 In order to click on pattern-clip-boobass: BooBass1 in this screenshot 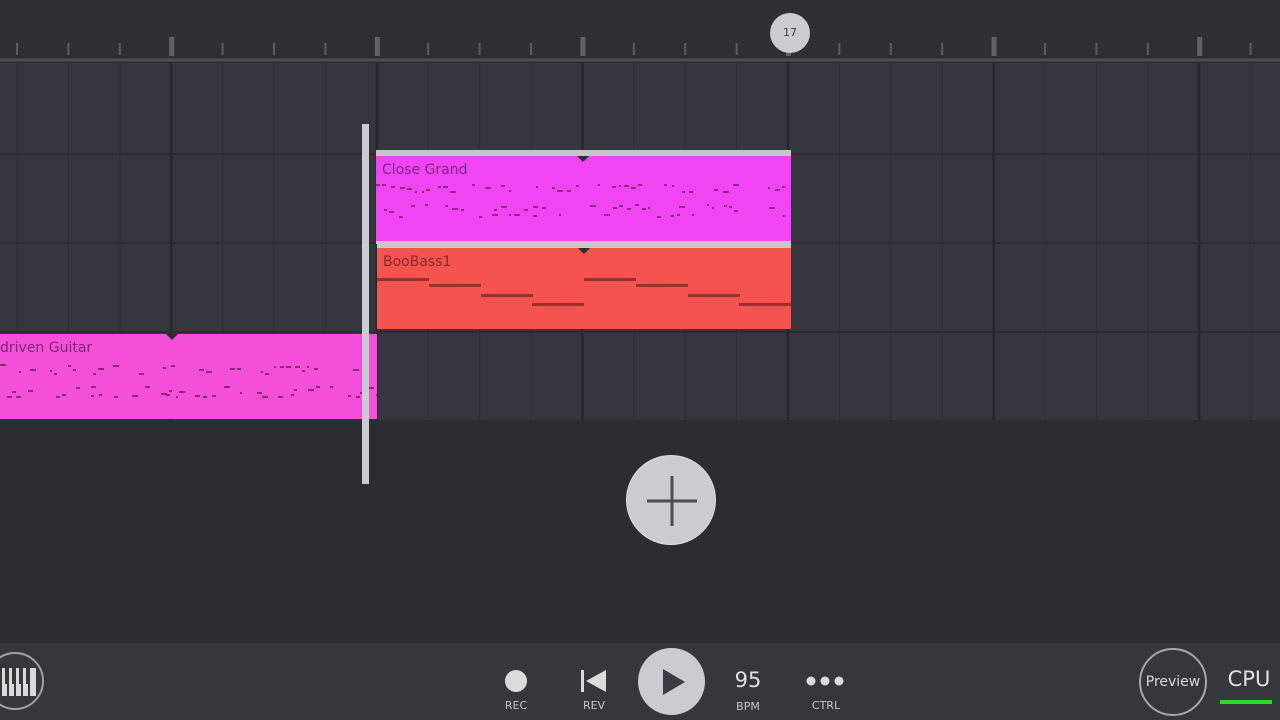, I will do `click(584, 286)`.